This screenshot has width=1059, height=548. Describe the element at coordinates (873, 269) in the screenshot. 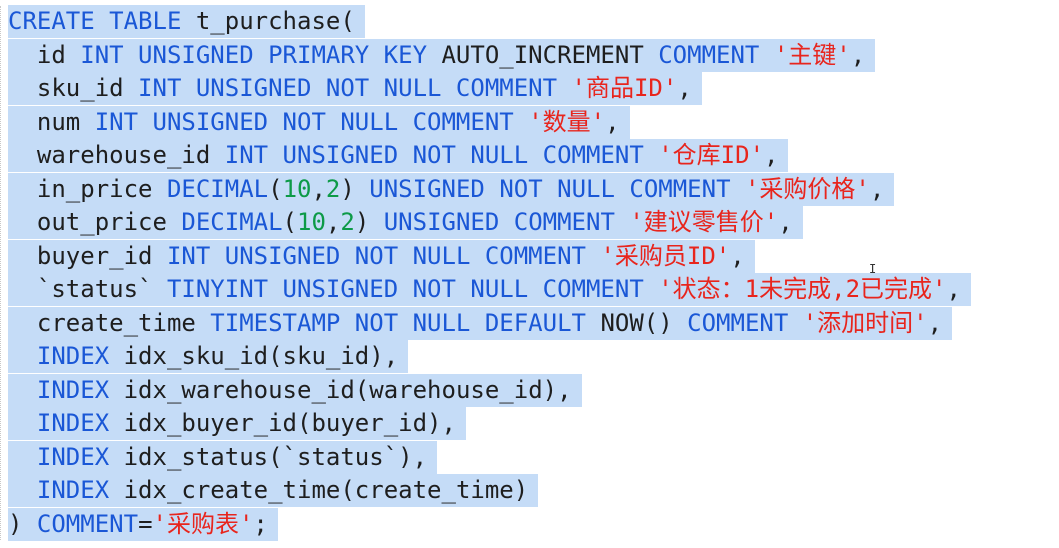

I see `text-ibeam-cursor-icon: I` at that location.